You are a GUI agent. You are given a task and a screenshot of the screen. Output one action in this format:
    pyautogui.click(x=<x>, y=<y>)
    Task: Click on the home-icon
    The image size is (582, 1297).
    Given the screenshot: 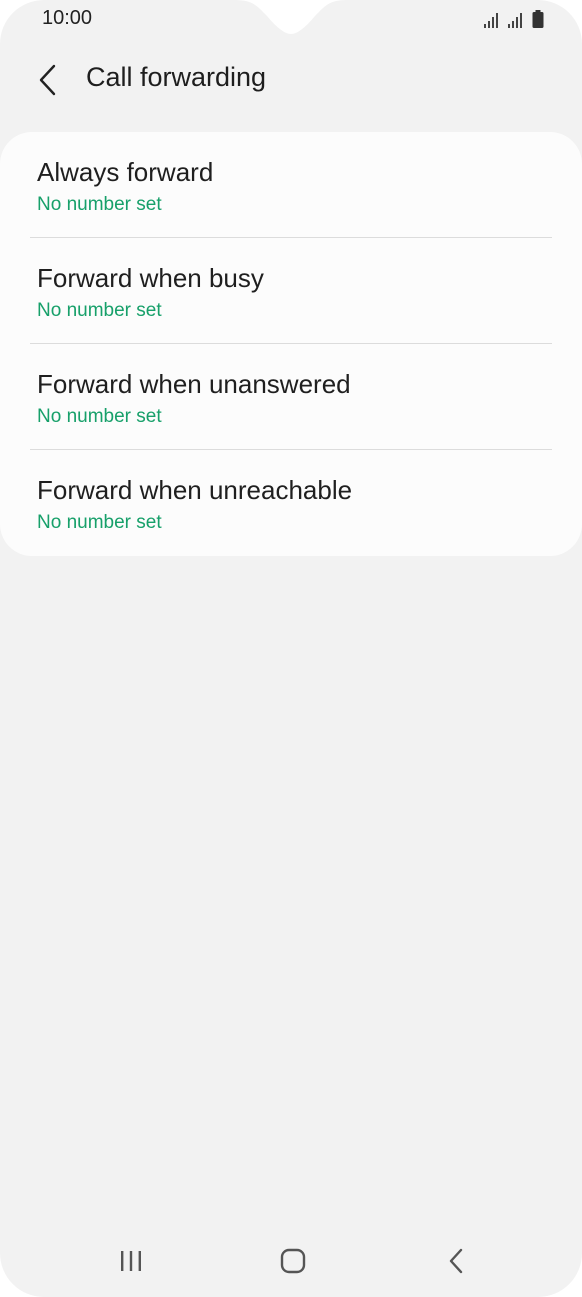 What is the action you would take?
    pyautogui.click(x=293, y=1261)
    